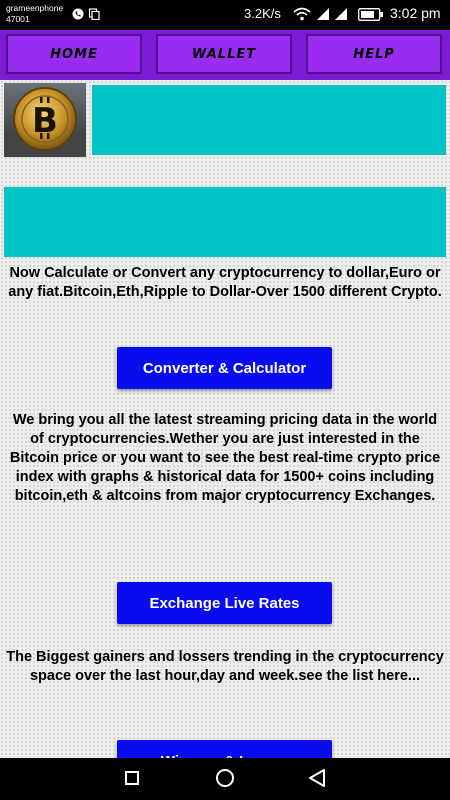 The width and height of the screenshot is (450, 800). What do you see at coordinates (225, 15) in the screenshot?
I see `status-bar: grameenphone 47001 3.2K/s 3:02 pm` at bounding box center [225, 15].